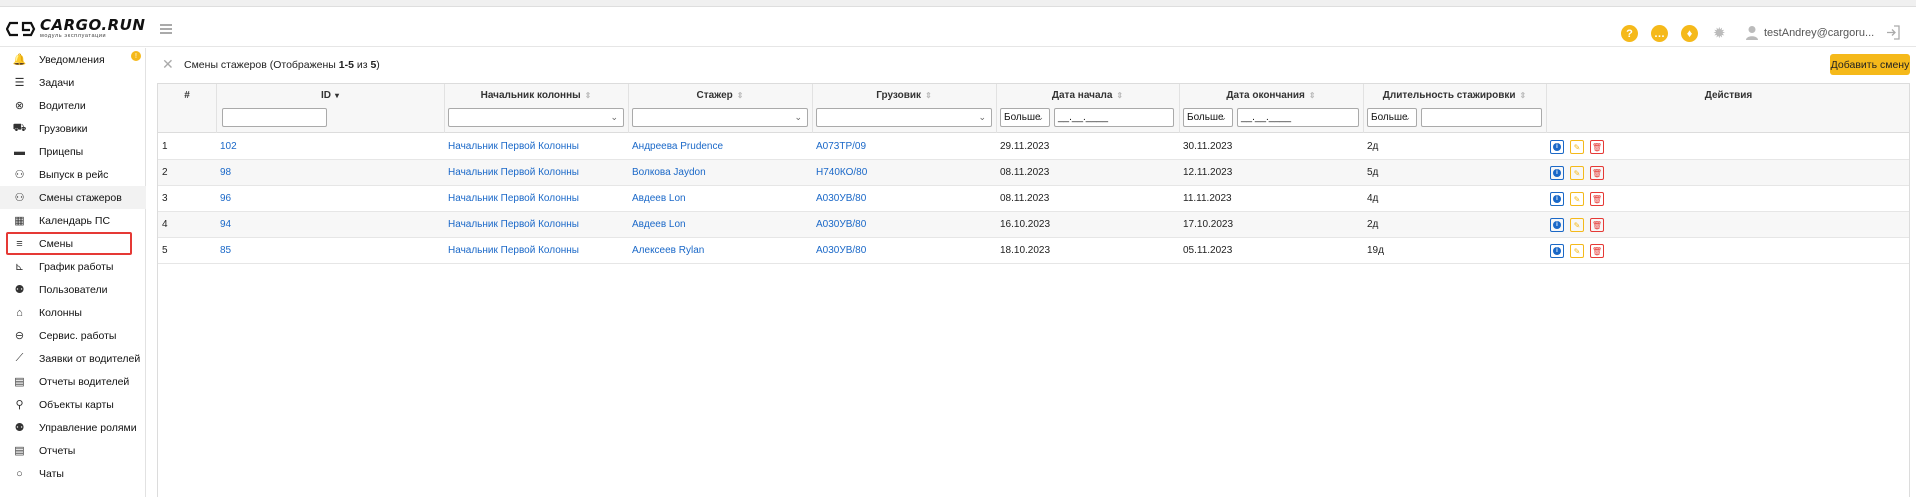  What do you see at coordinates (73, 59) in the screenshot?
I see `sidebar-item-1: 🔔 Уведомления!` at bounding box center [73, 59].